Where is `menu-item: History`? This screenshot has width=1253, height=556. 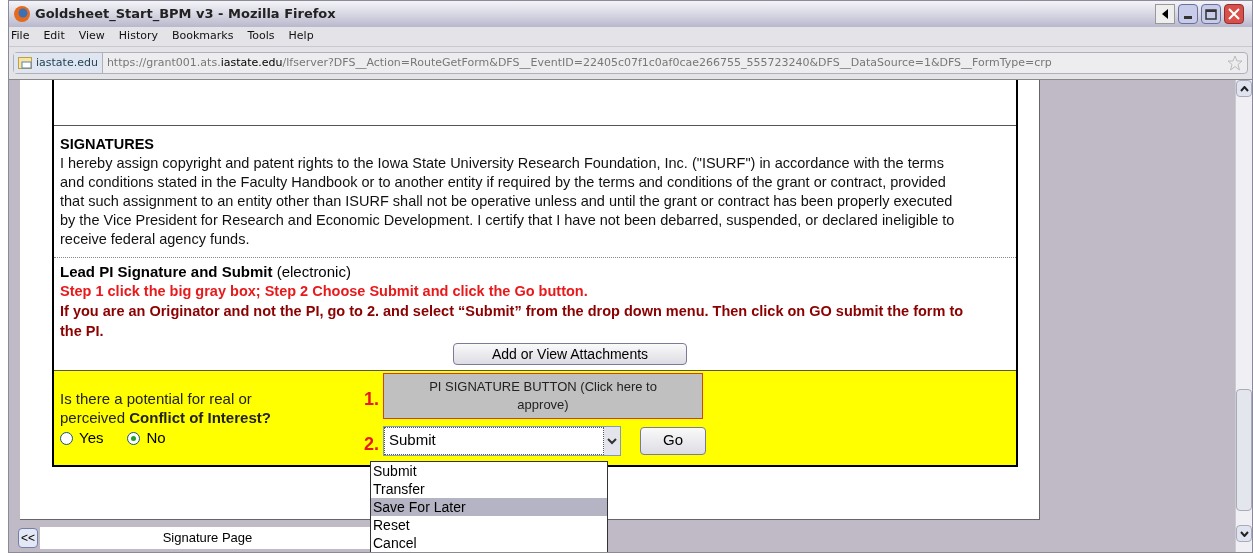 menu-item: History is located at coordinates (138, 36).